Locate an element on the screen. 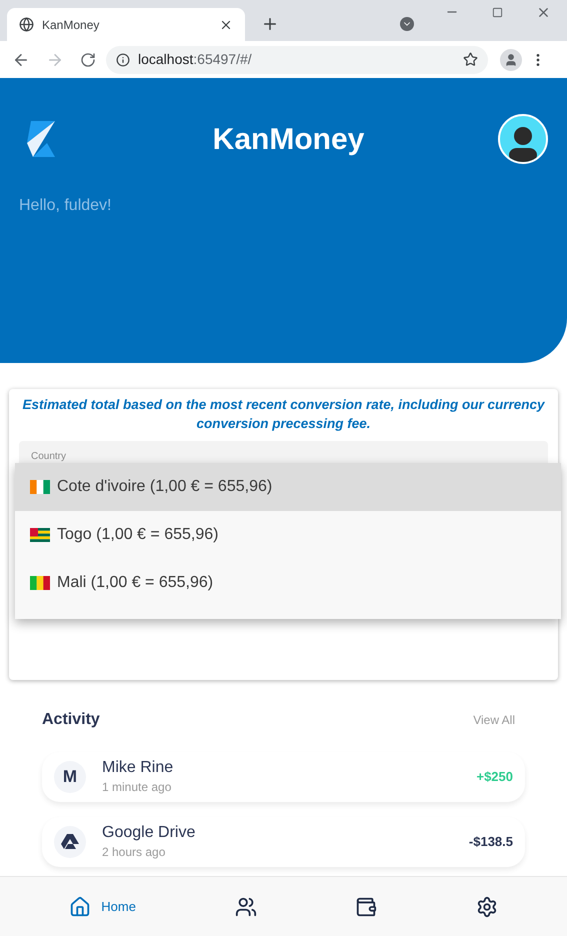  bookmark-star-icon is located at coordinates (470, 59).